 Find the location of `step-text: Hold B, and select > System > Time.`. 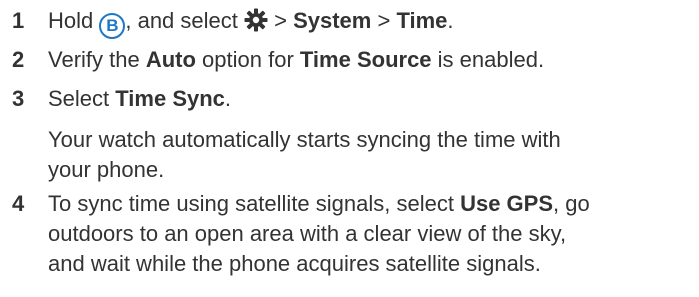

step-text: Hold B, and select > System > Time. is located at coordinates (373, 22).